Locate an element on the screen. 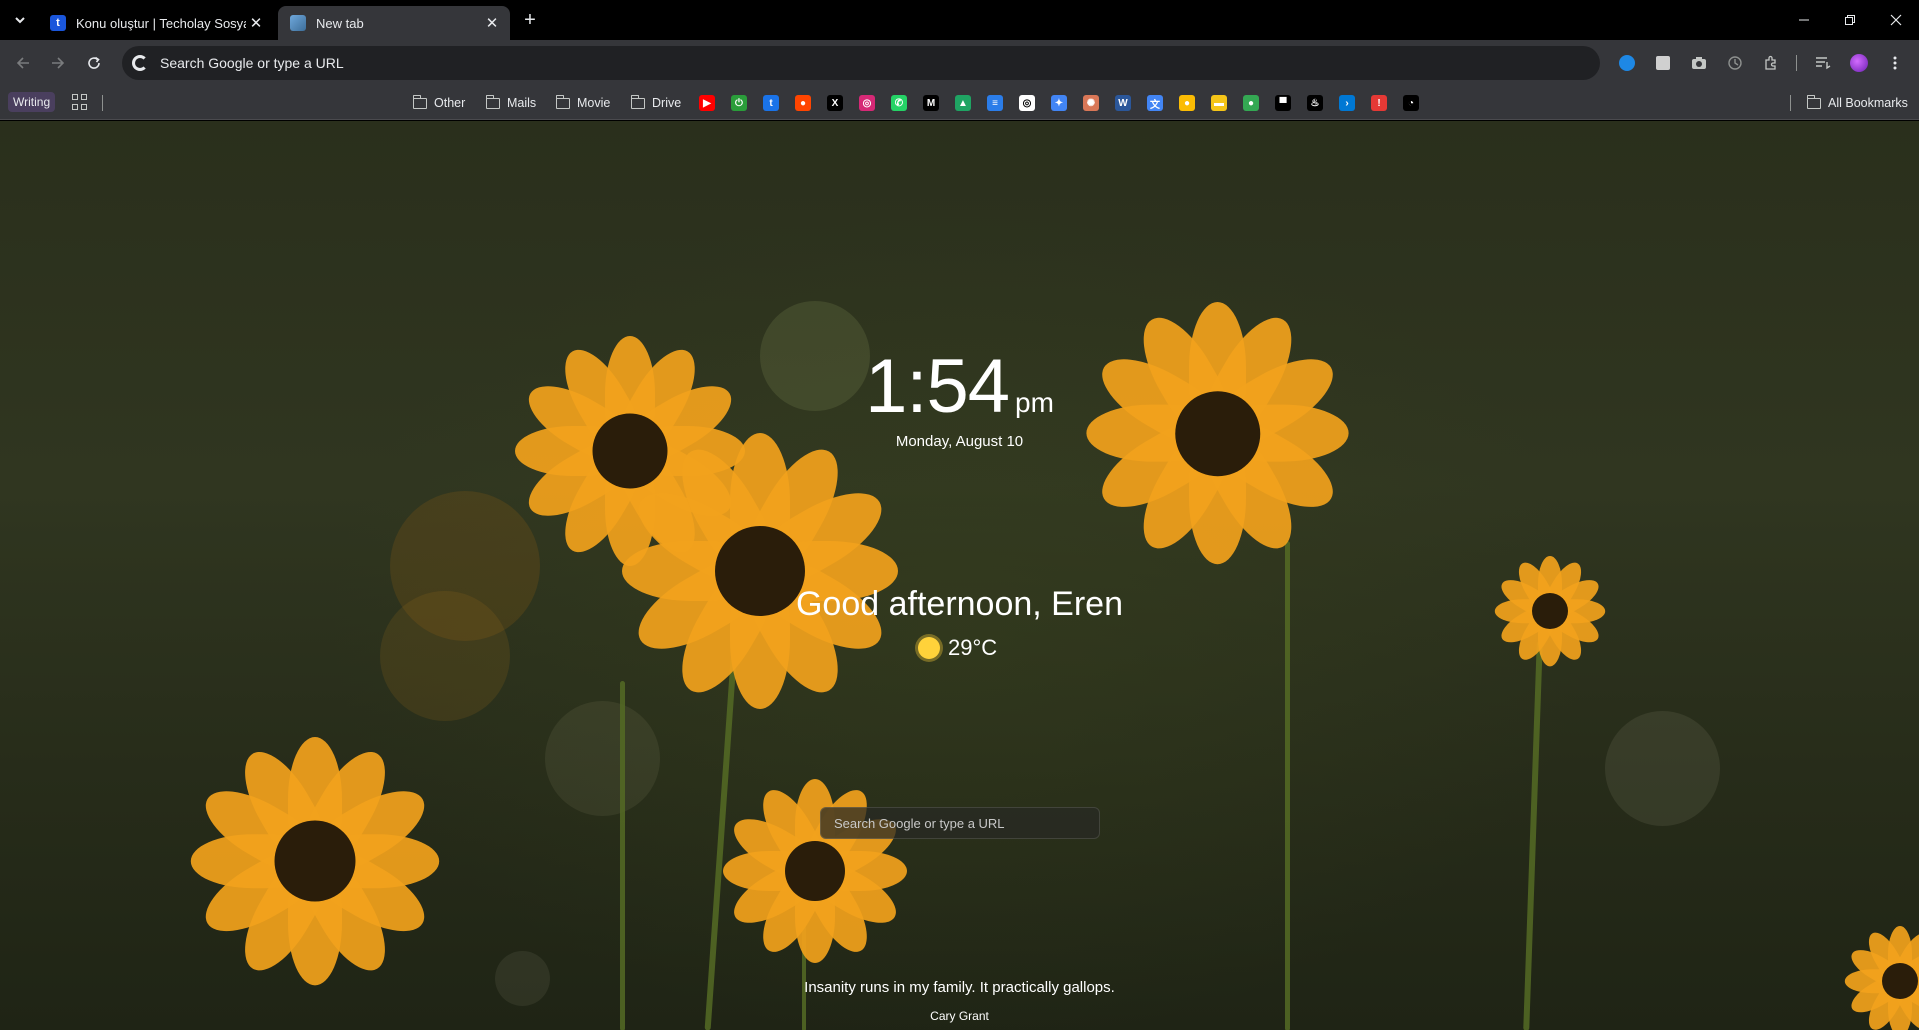  techolay-favicon-icon: t is located at coordinates (58, 23).